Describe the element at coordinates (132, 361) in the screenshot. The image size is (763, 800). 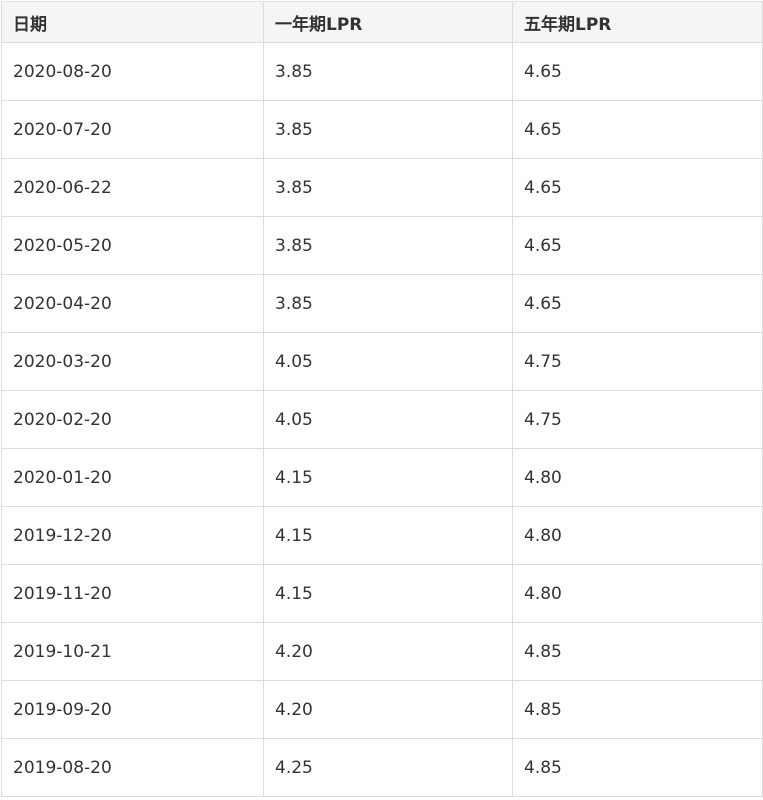
I see `cell-date: 2020-03-20` at that location.